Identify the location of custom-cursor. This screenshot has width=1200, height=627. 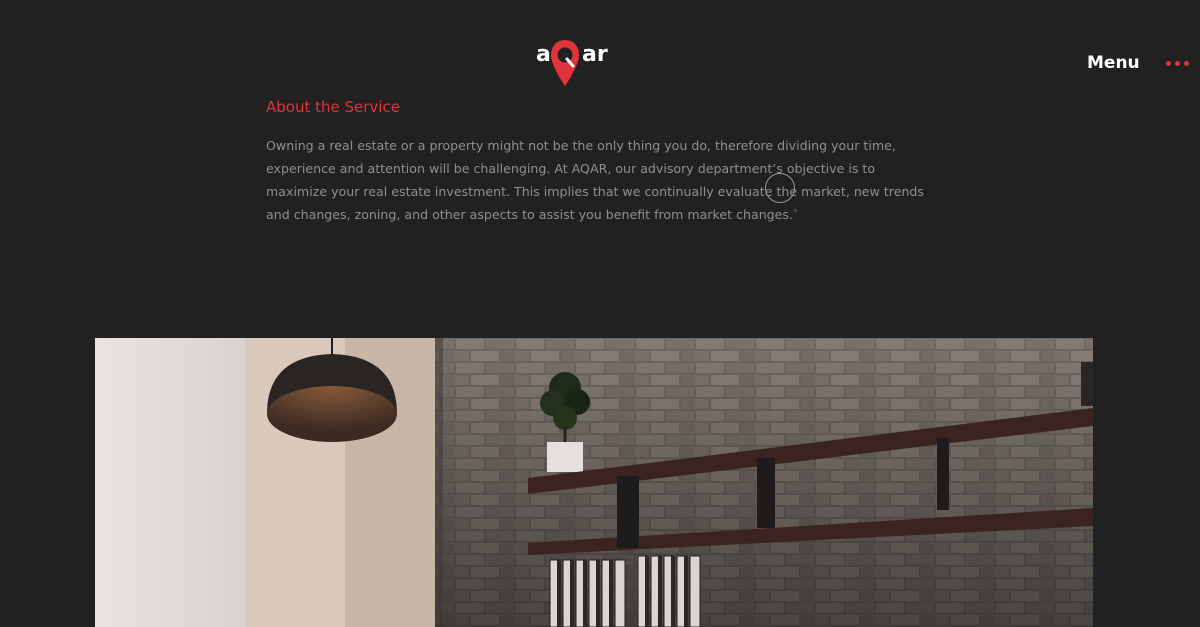
(780, 188).